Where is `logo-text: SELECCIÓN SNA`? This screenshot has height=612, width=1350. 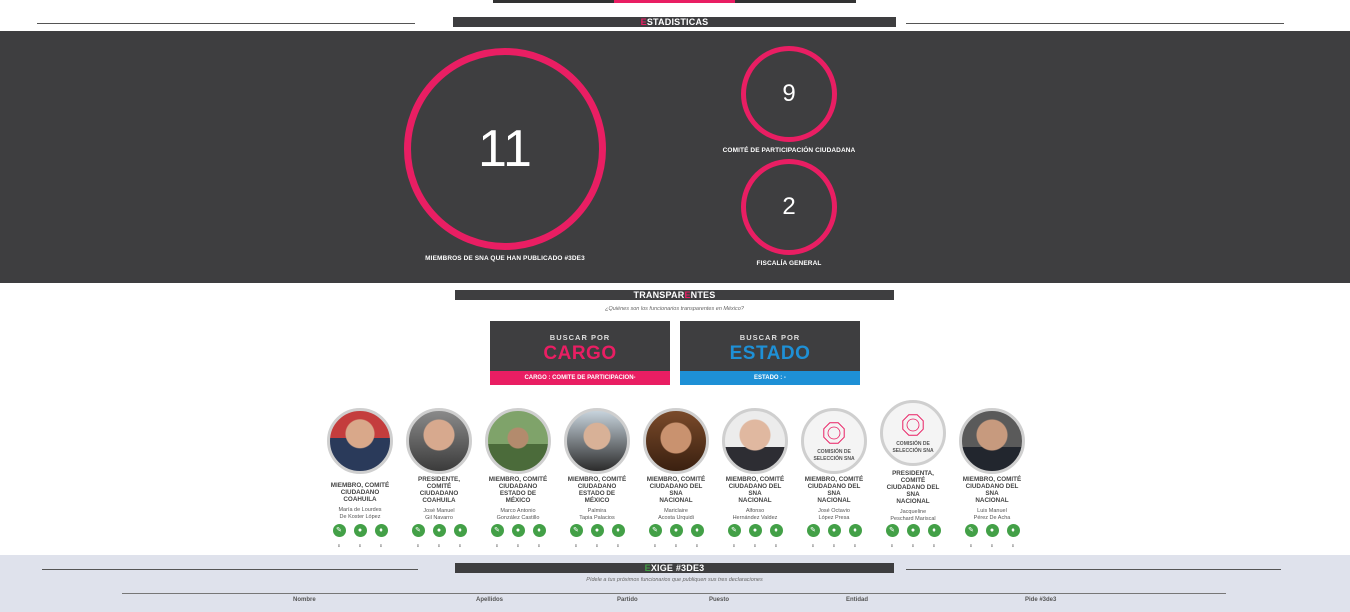
logo-text: SELECCIÓN SNA is located at coordinates (913, 451).